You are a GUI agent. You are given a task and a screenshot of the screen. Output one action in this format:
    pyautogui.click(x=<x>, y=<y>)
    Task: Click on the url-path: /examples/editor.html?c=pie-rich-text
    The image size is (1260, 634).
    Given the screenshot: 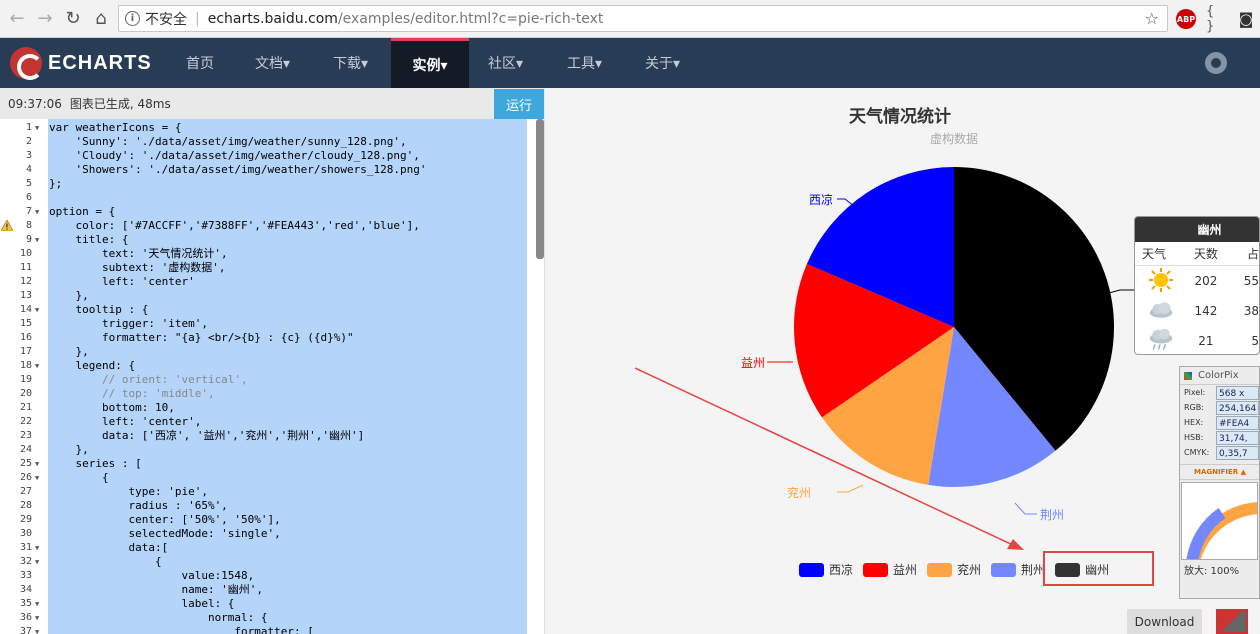 What is the action you would take?
    pyautogui.click(x=470, y=18)
    